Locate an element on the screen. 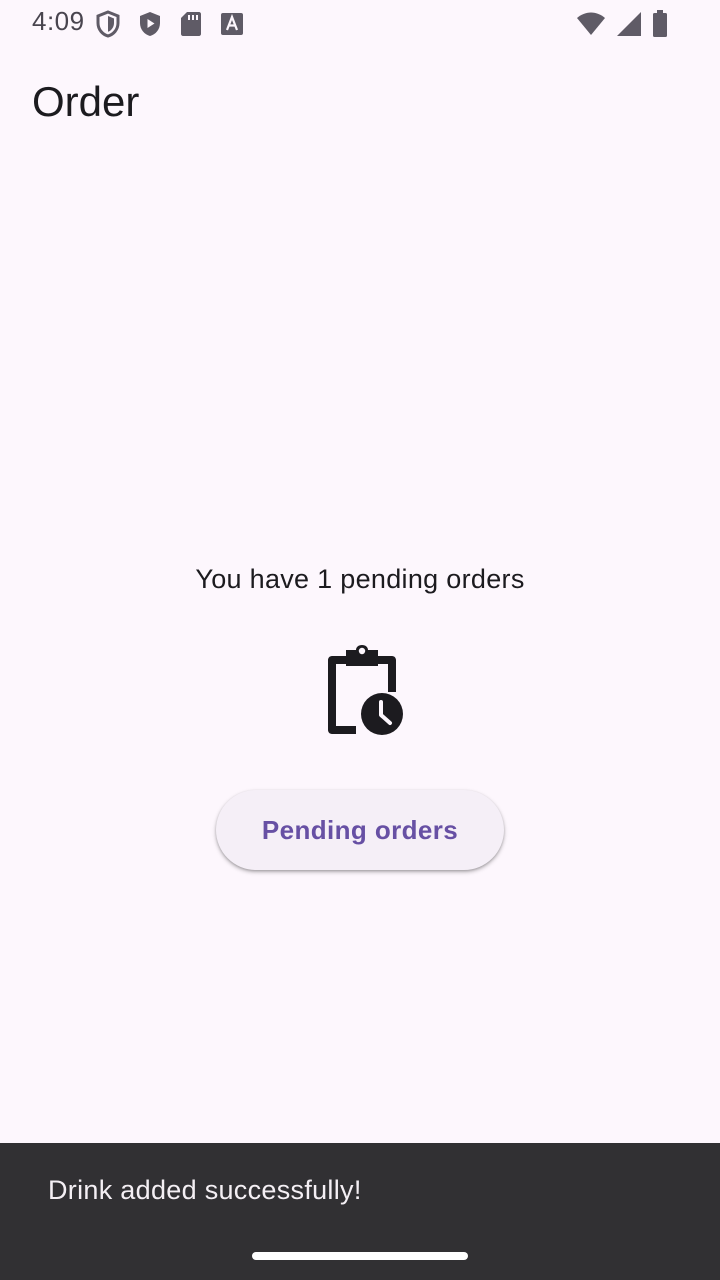 Image resolution: width=720 pixels, height=1280 pixels. status-icons-left is located at coordinates (170, 24).